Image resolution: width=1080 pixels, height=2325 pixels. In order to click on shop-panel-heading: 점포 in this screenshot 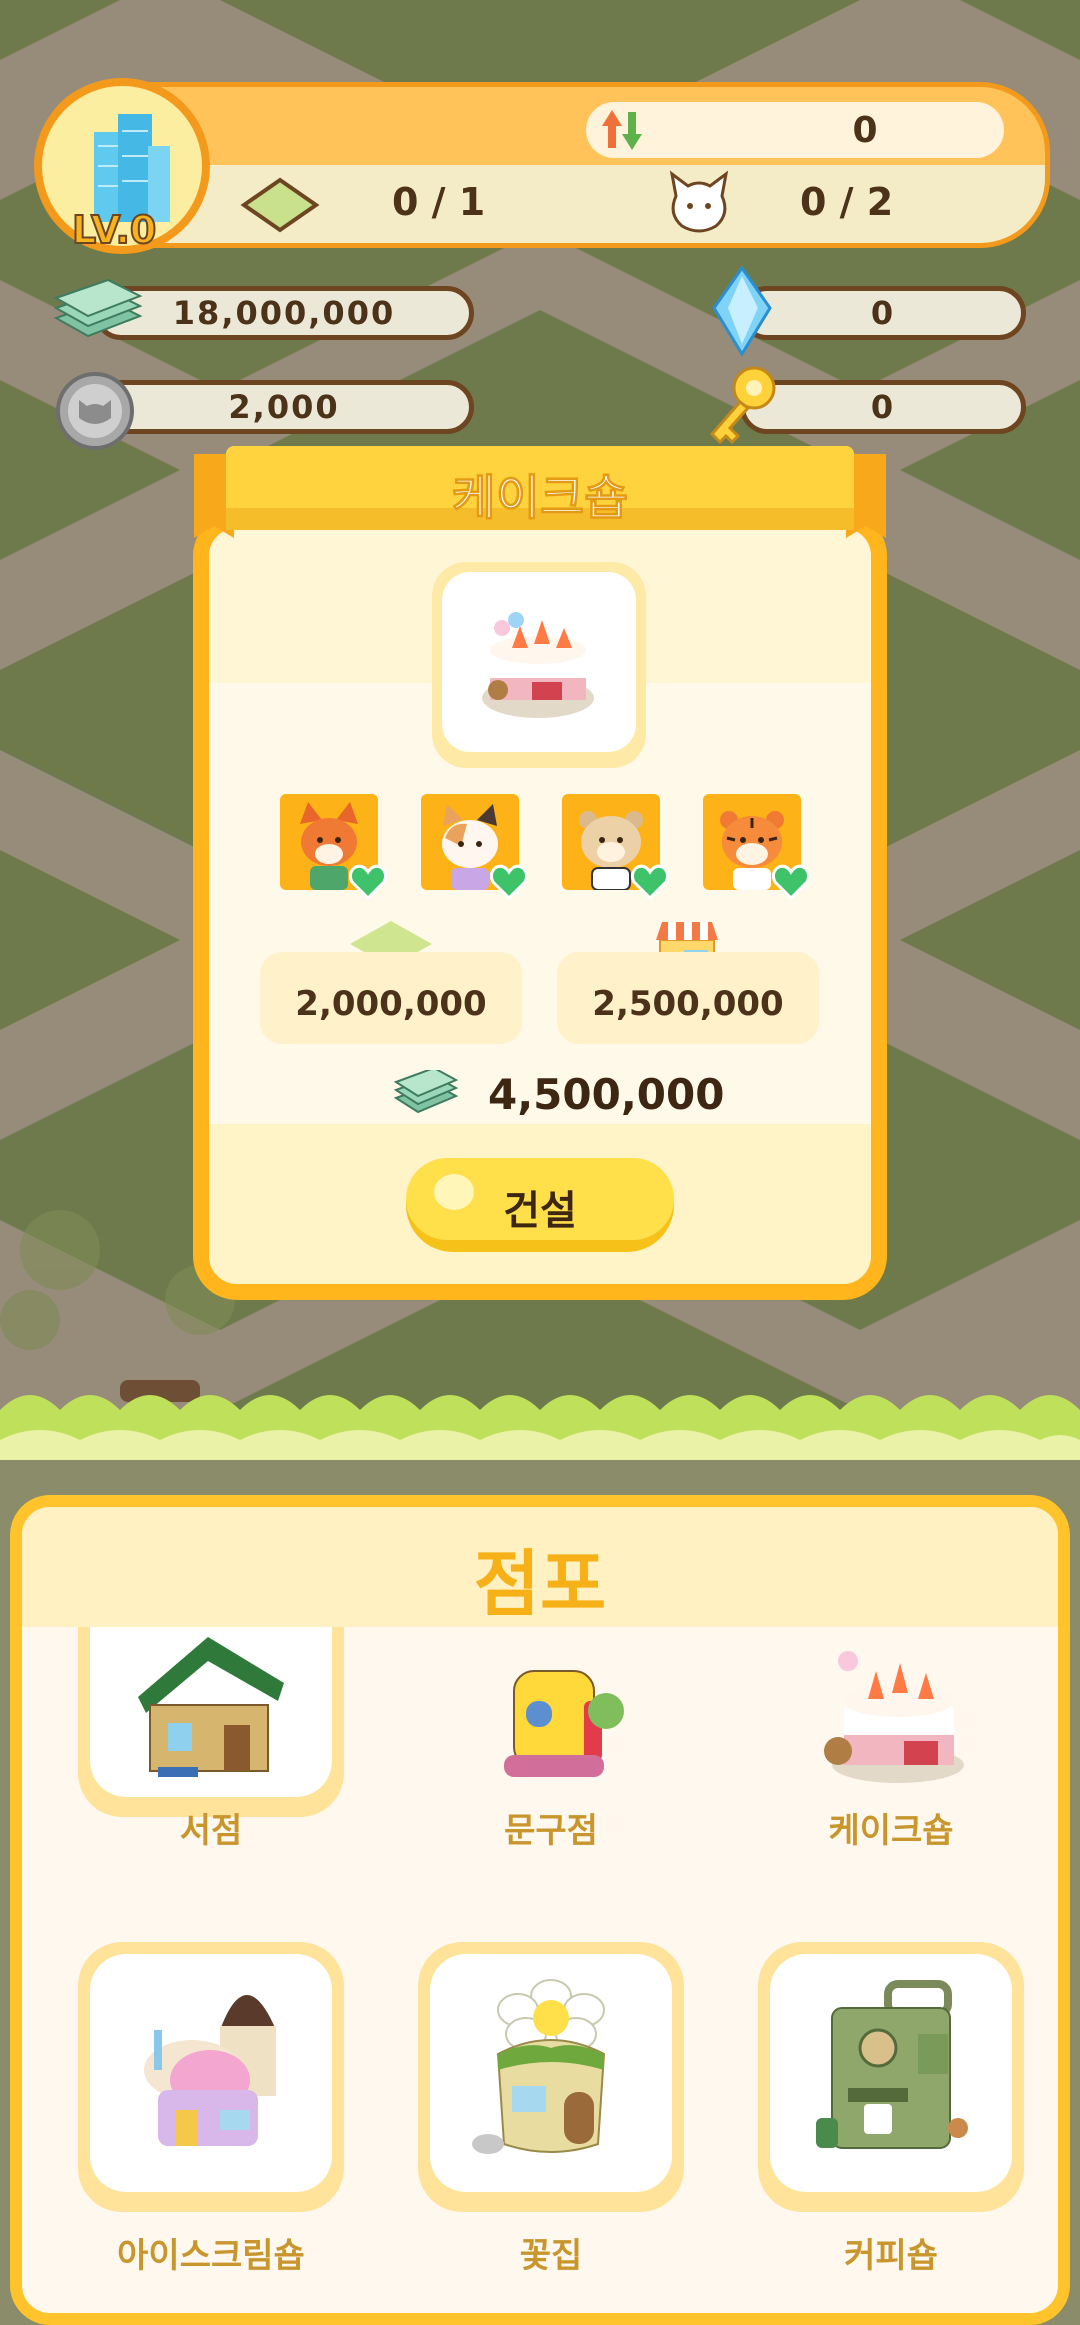, I will do `click(540, 1584)`.